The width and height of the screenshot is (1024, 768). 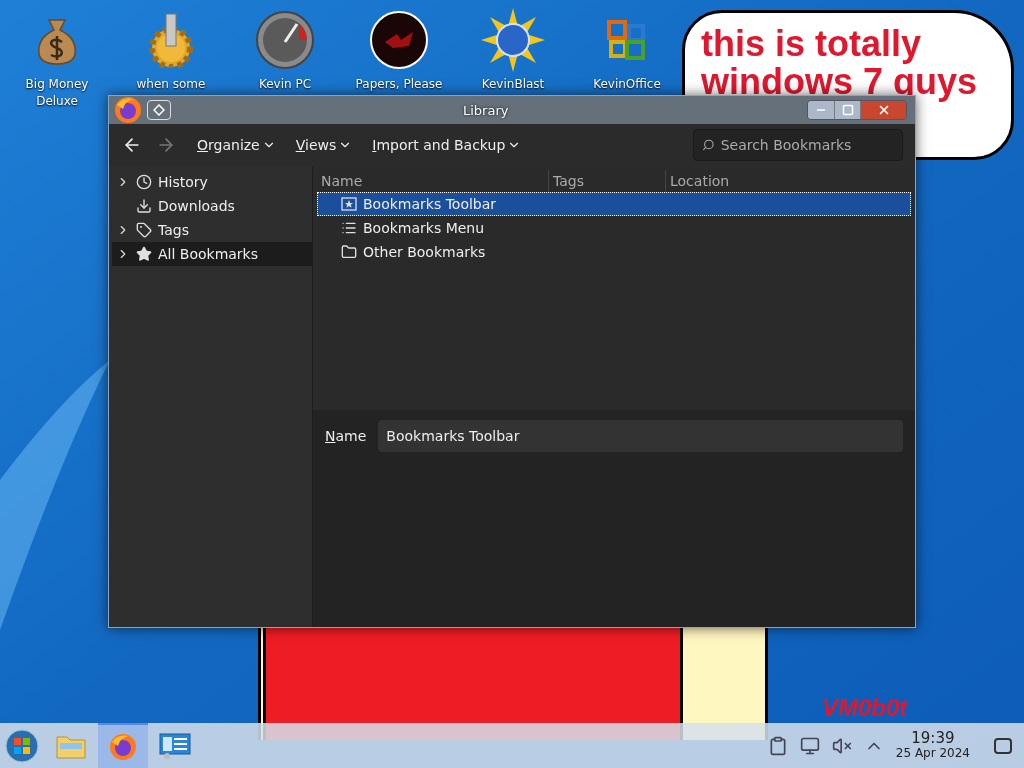 I want to click on maximize-button, so click(x=847, y=110).